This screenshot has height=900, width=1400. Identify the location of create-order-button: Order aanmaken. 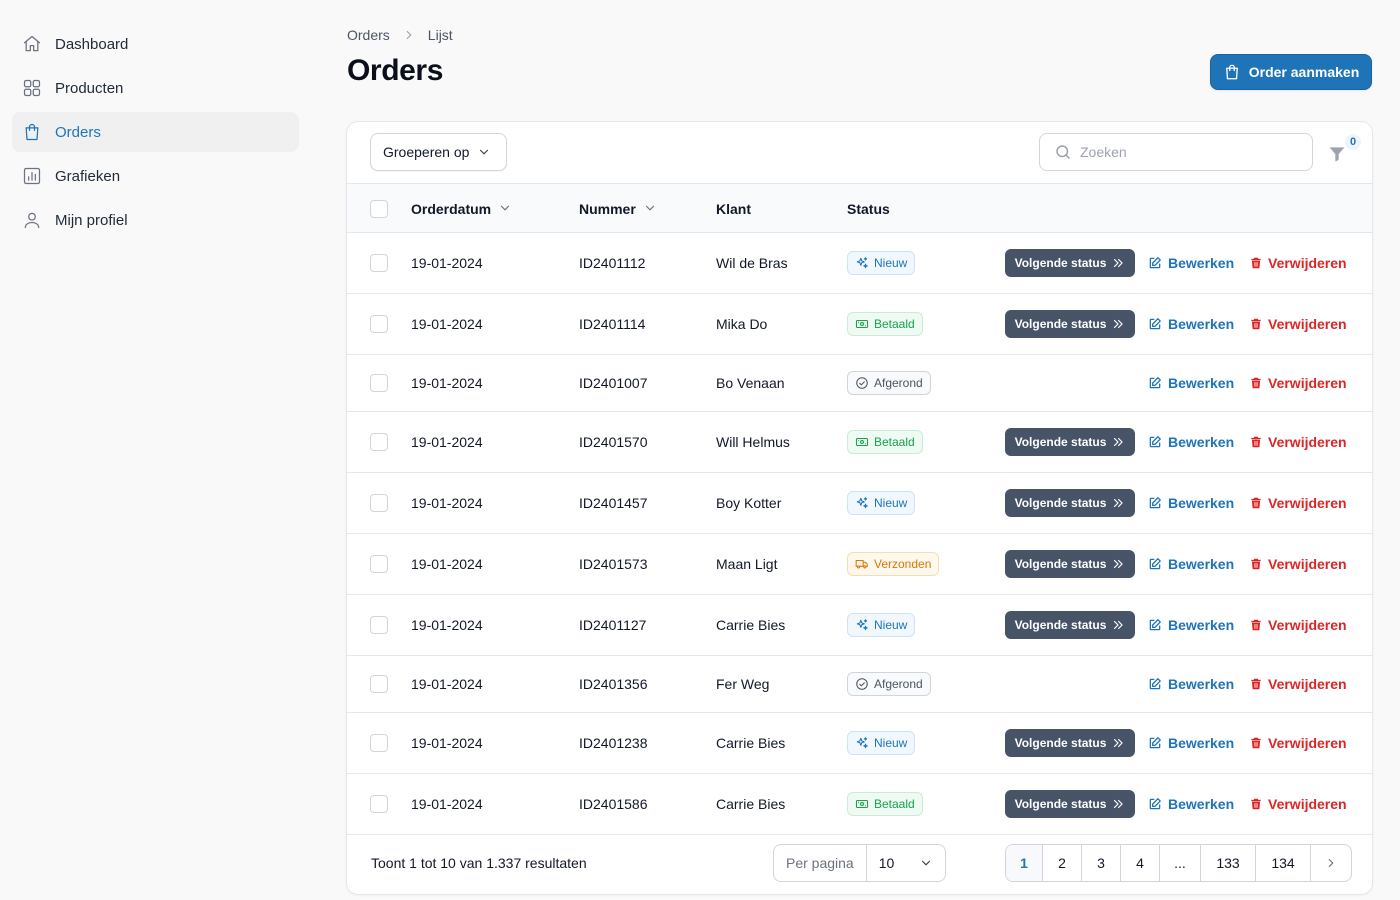
(1291, 72).